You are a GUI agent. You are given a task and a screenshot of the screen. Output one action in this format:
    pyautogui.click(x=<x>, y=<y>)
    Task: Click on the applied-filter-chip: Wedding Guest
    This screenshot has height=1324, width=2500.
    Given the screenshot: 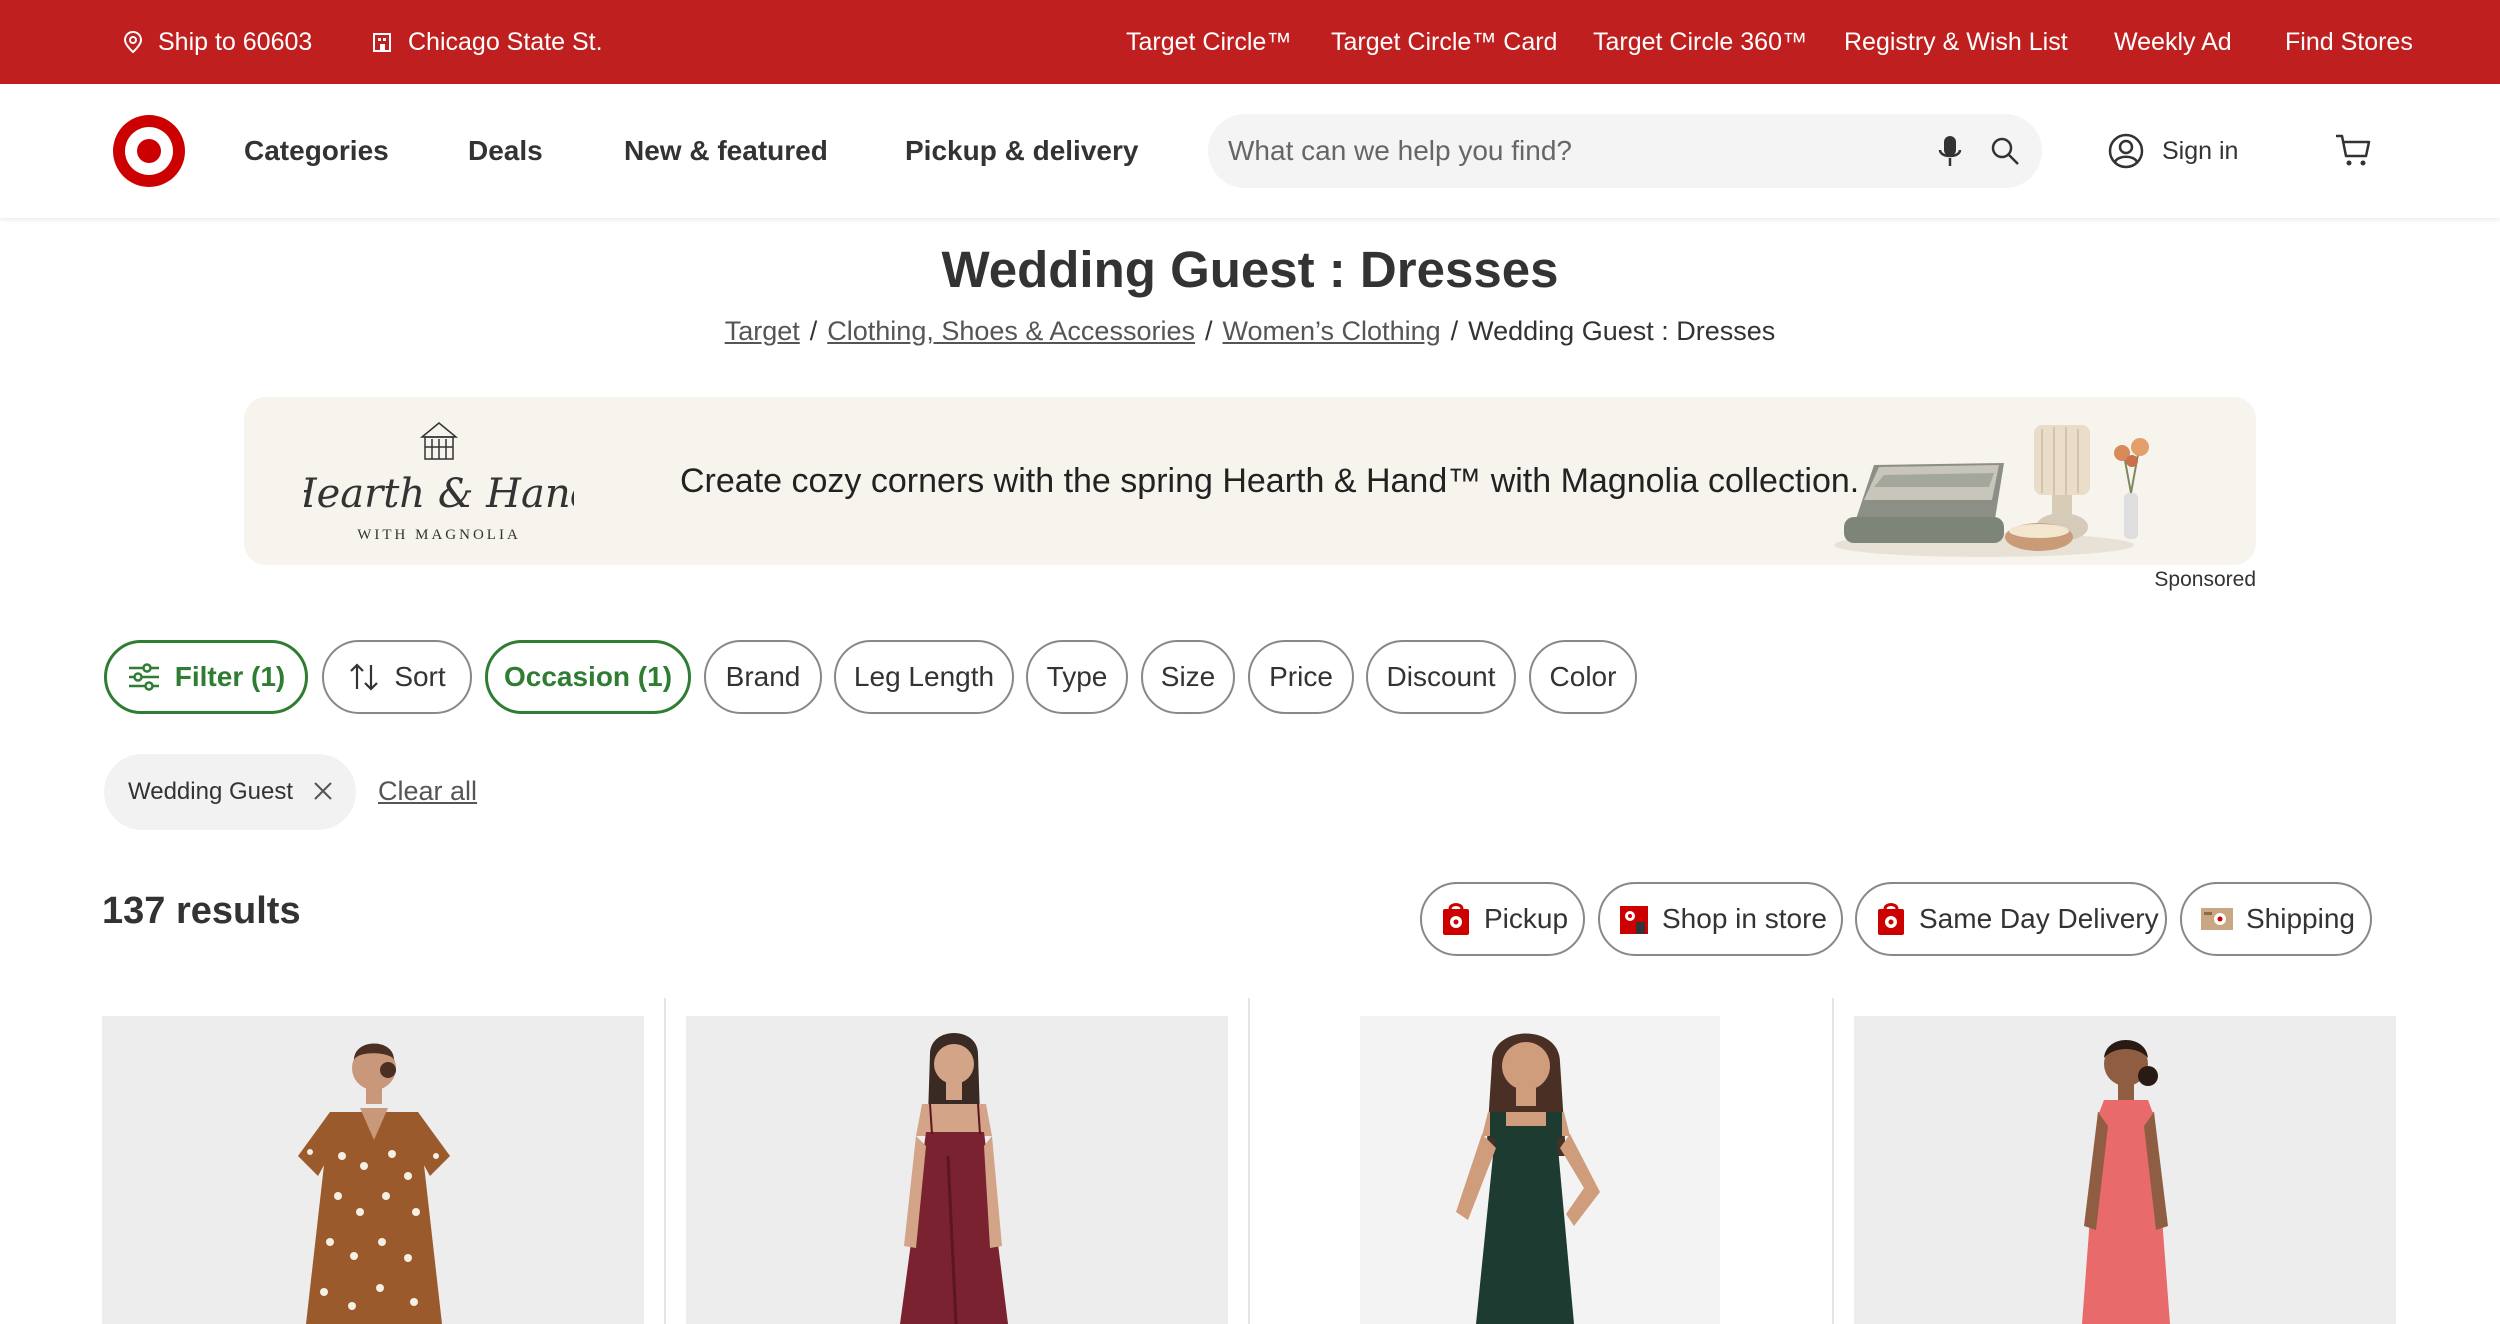 What is the action you would take?
    pyautogui.click(x=230, y=792)
    